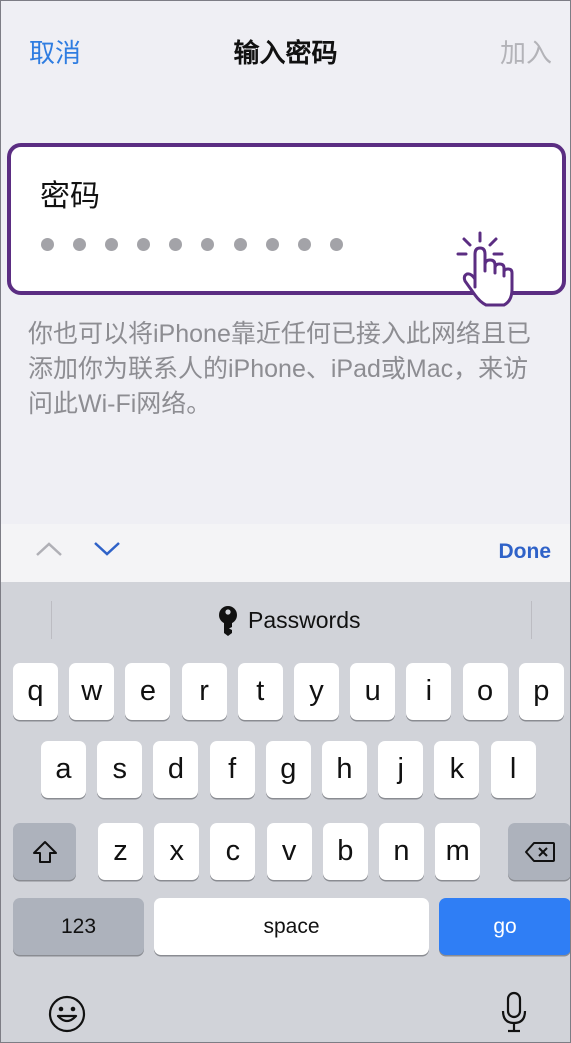 The width and height of the screenshot is (571, 1043). What do you see at coordinates (233, 851) in the screenshot?
I see `key-c: c` at bounding box center [233, 851].